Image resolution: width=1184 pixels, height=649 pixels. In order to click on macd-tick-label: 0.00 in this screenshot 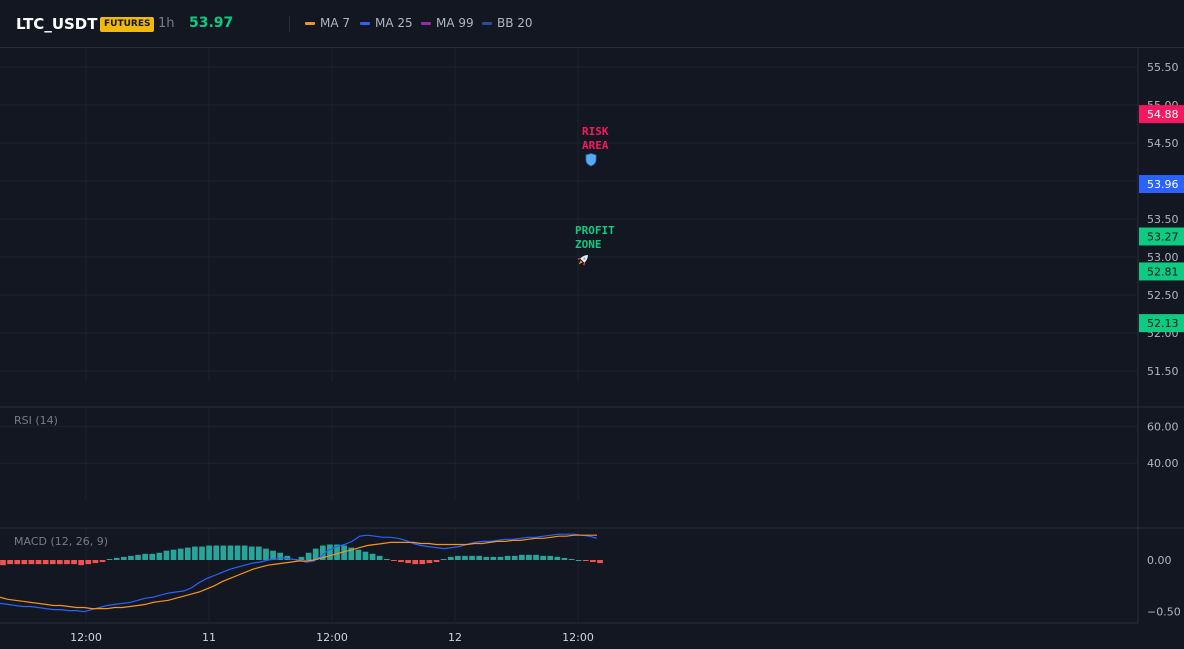, I will do `click(1159, 560)`.